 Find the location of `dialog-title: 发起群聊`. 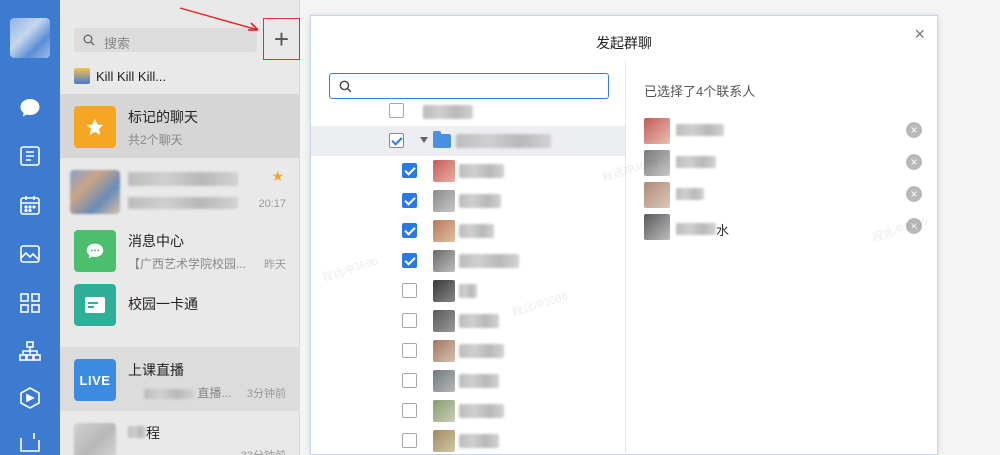

dialog-title: 发起群聊 is located at coordinates (624, 43).